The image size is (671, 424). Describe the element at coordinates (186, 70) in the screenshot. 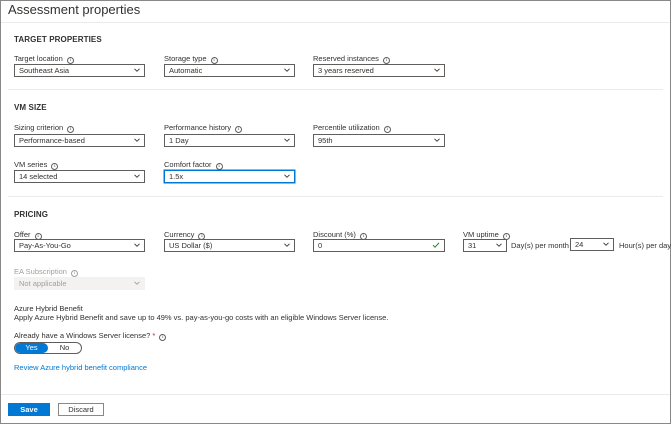

I see `storage-type-value: Automatic` at that location.